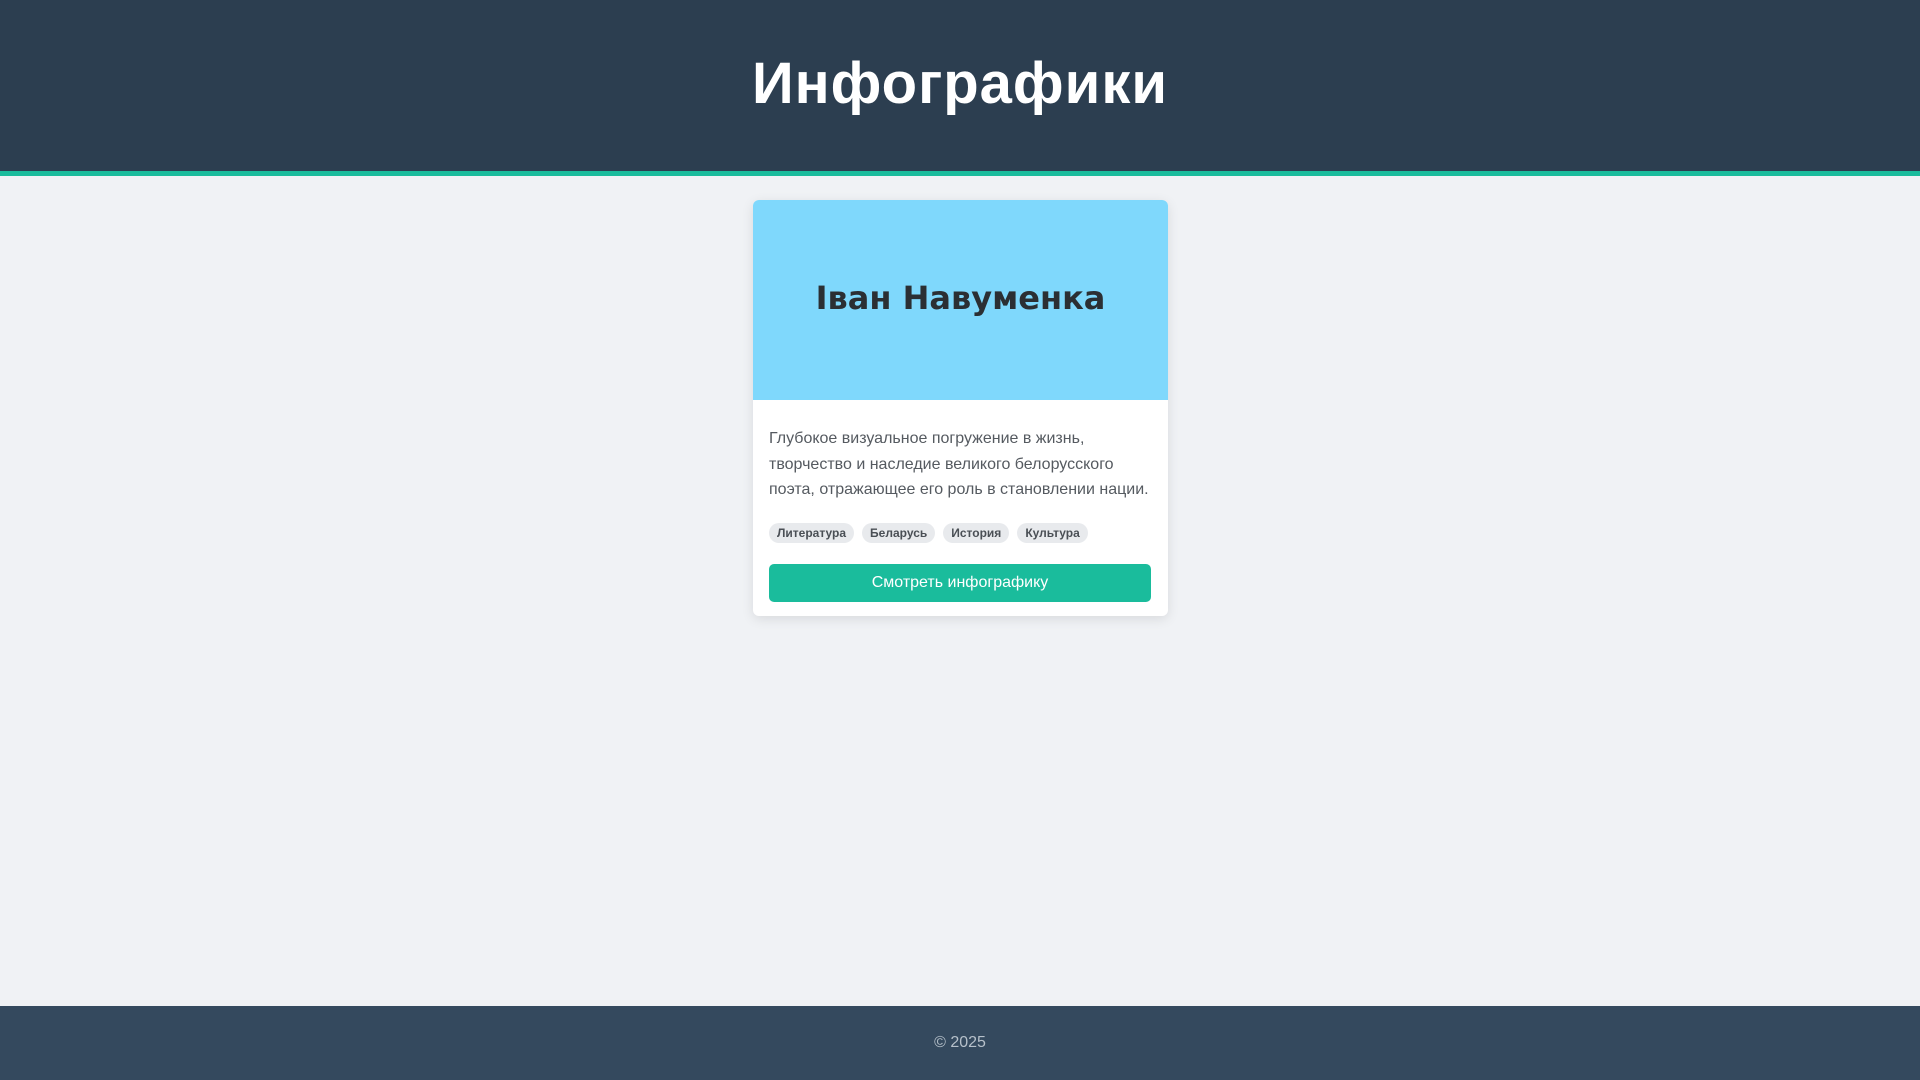 The width and height of the screenshot is (1920, 1080). Describe the element at coordinates (899, 532) in the screenshot. I see `tag-belarus: Беларусь` at that location.